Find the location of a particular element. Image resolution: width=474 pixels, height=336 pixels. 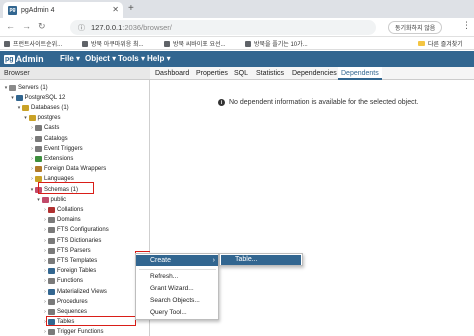

browser-menu-icon: ⋮ is located at coordinates (466, 25).